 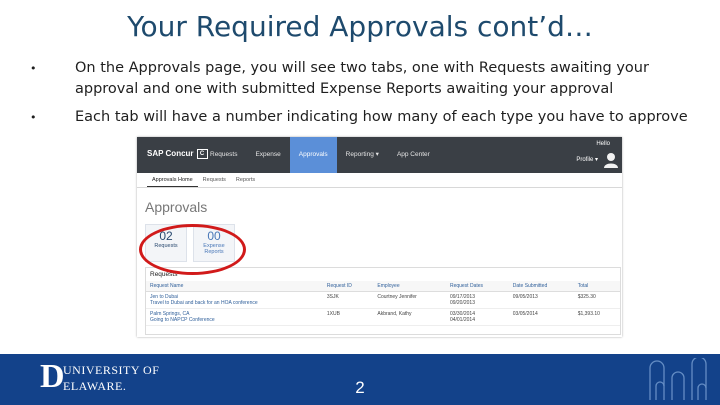 What do you see at coordinates (596, 286) in the screenshot?
I see `column-header: Total` at bounding box center [596, 286].